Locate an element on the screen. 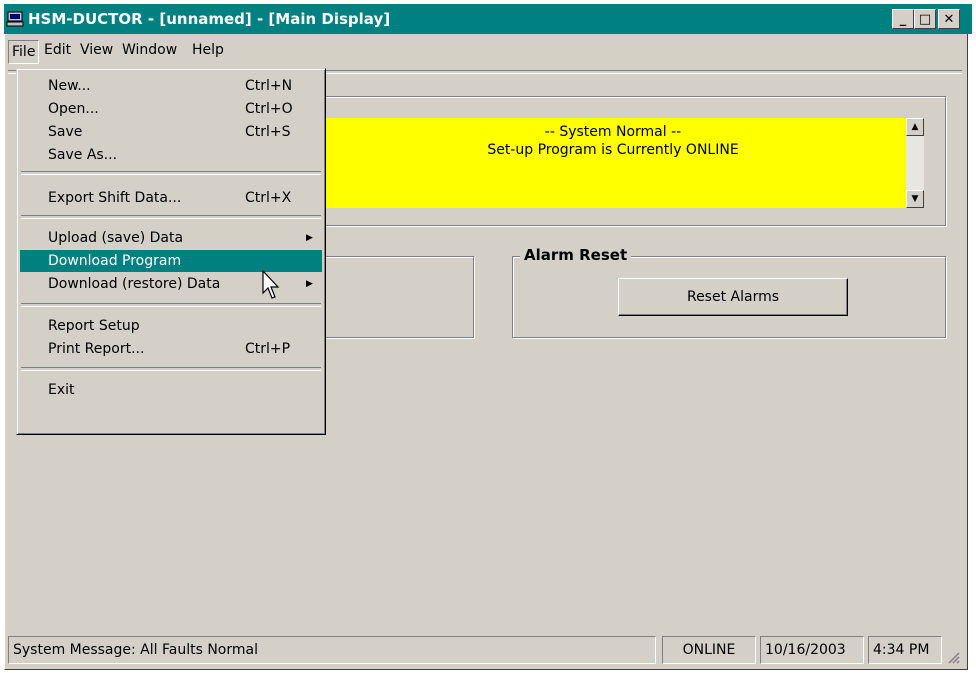  menu-item-new: New... Ctrl+N is located at coordinates (171, 86).